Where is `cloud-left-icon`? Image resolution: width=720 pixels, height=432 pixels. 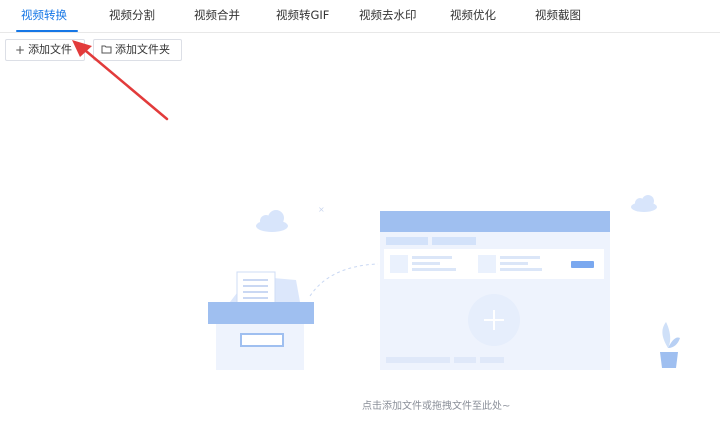 cloud-left-icon is located at coordinates (272, 221).